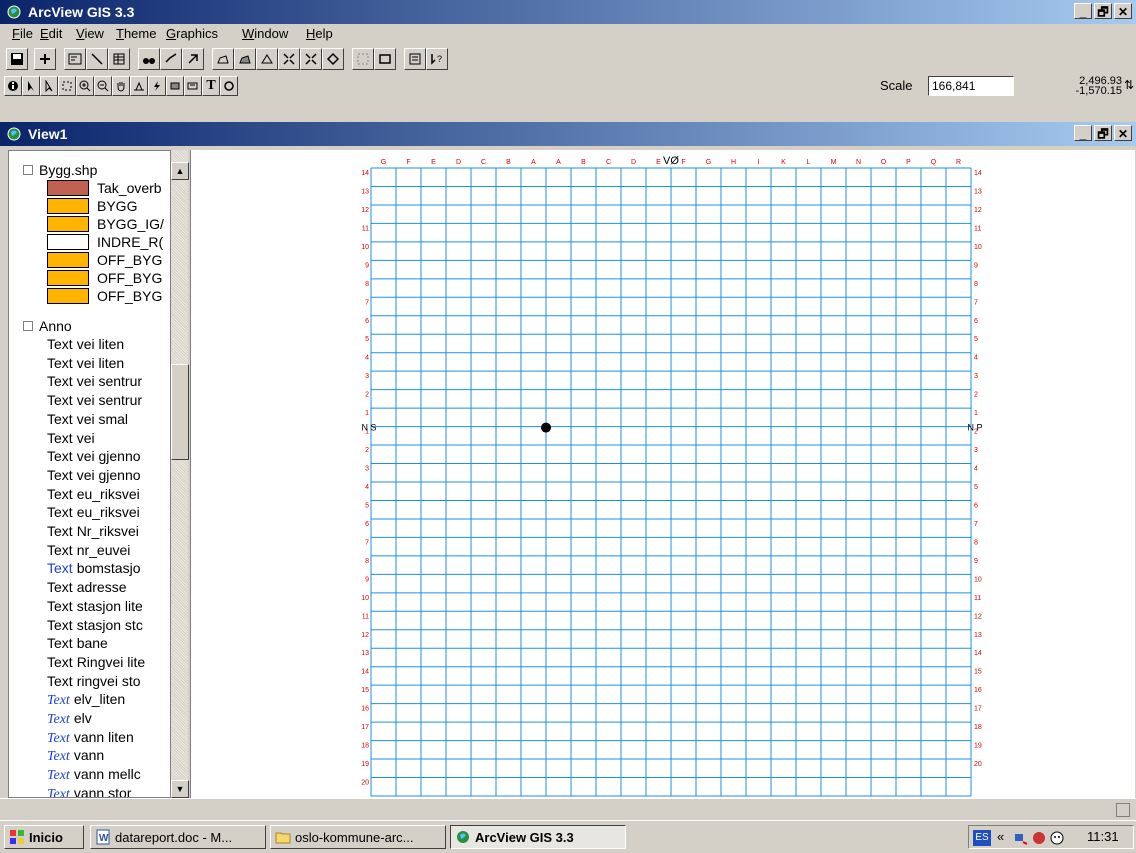 Image resolution: width=1136 pixels, height=853 pixels. Describe the element at coordinates (538, 837) in the screenshot. I see `taskbar-item-arcview: ArcView GIS 3.3` at that location.